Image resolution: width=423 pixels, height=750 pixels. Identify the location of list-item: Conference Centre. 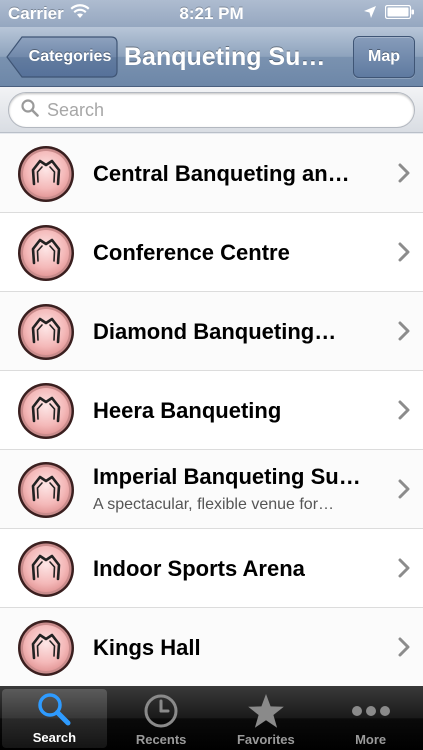
(211, 252).